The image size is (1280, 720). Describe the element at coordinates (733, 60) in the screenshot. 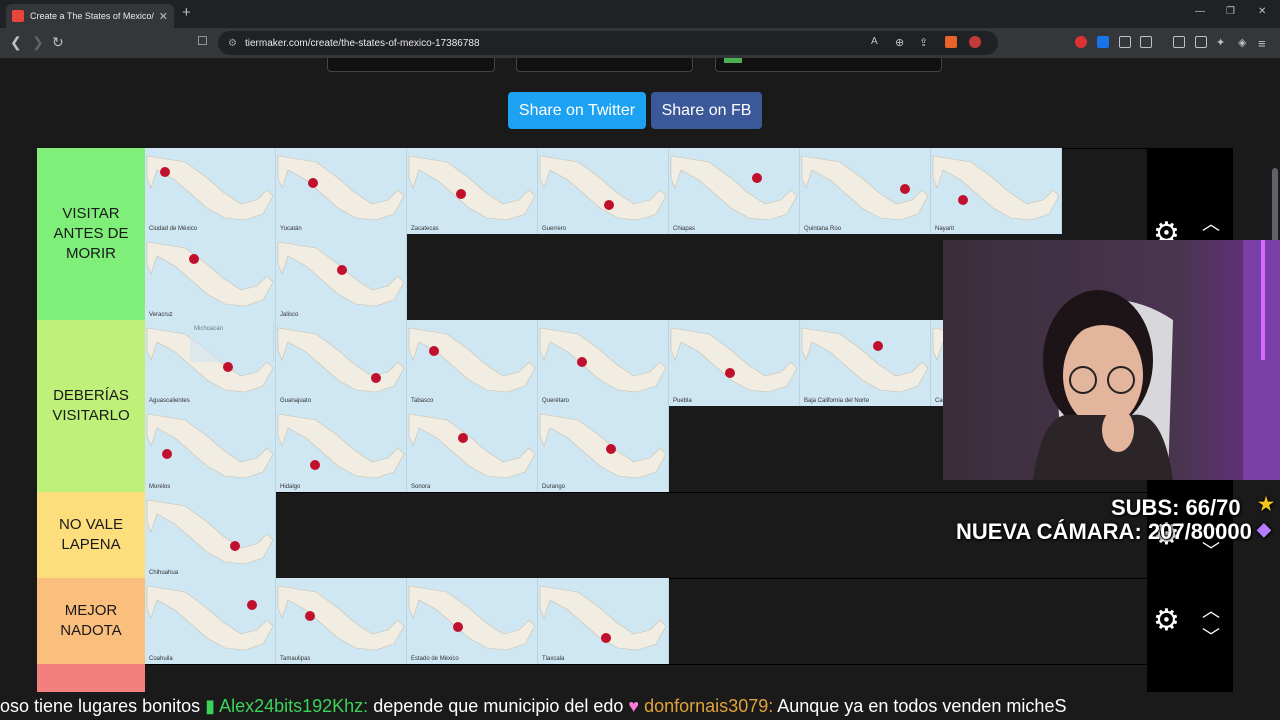

I see `progress-icon` at that location.